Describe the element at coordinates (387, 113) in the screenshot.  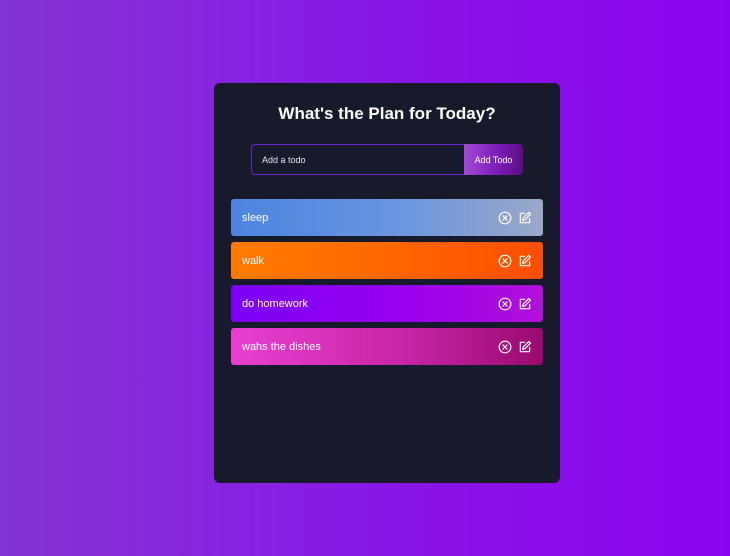
I see `page-title: What's the Plan for Today?` at that location.